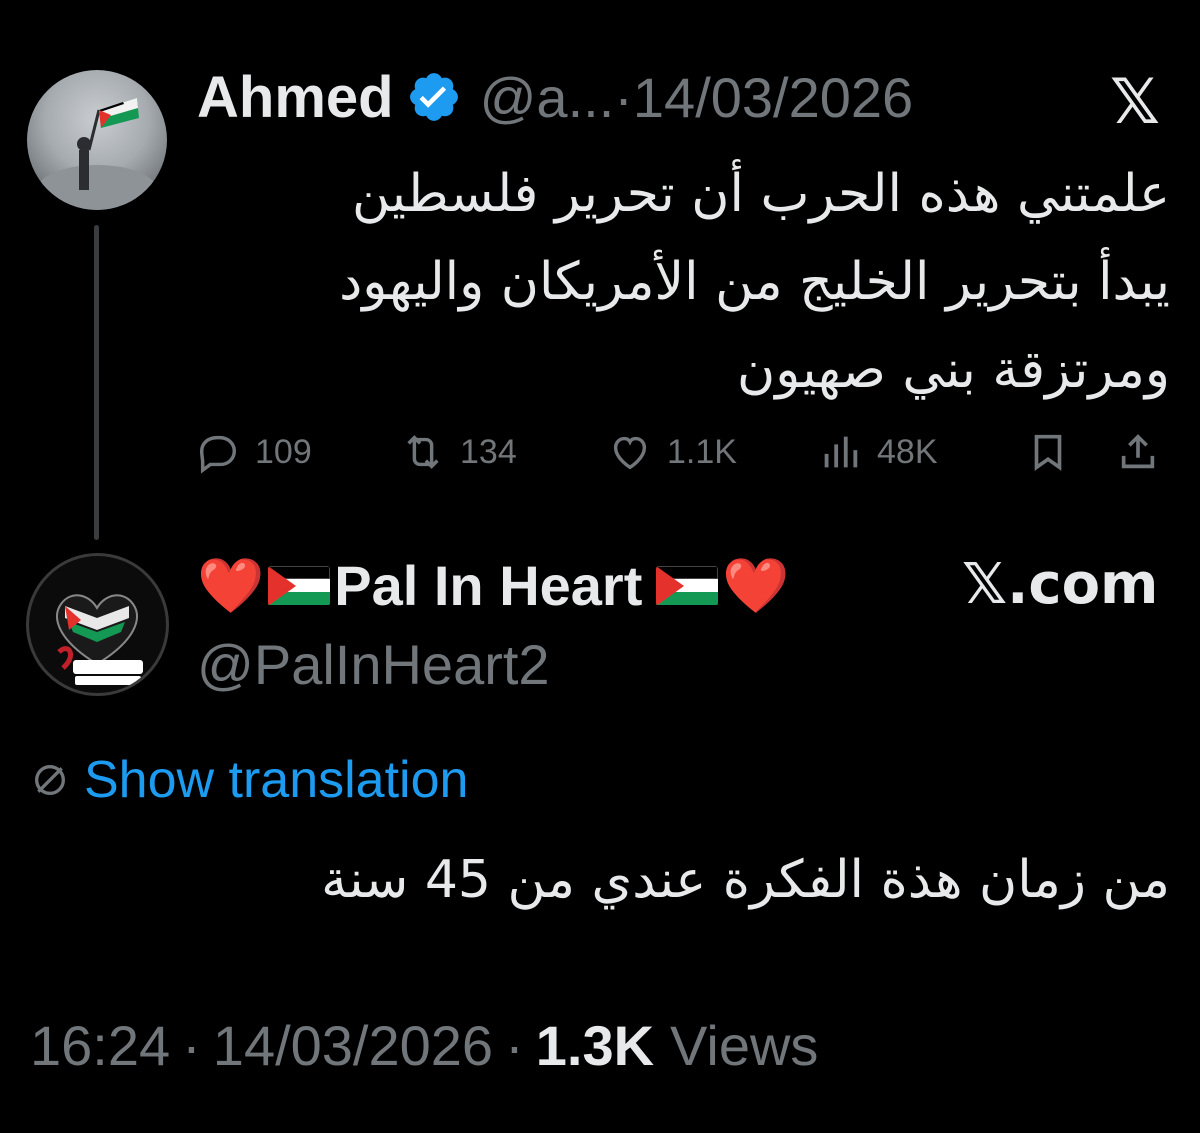  What do you see at coordinates (488, 451) in the screenshot?
I see `retweet-count: 134` at bounding box center [488, 451].